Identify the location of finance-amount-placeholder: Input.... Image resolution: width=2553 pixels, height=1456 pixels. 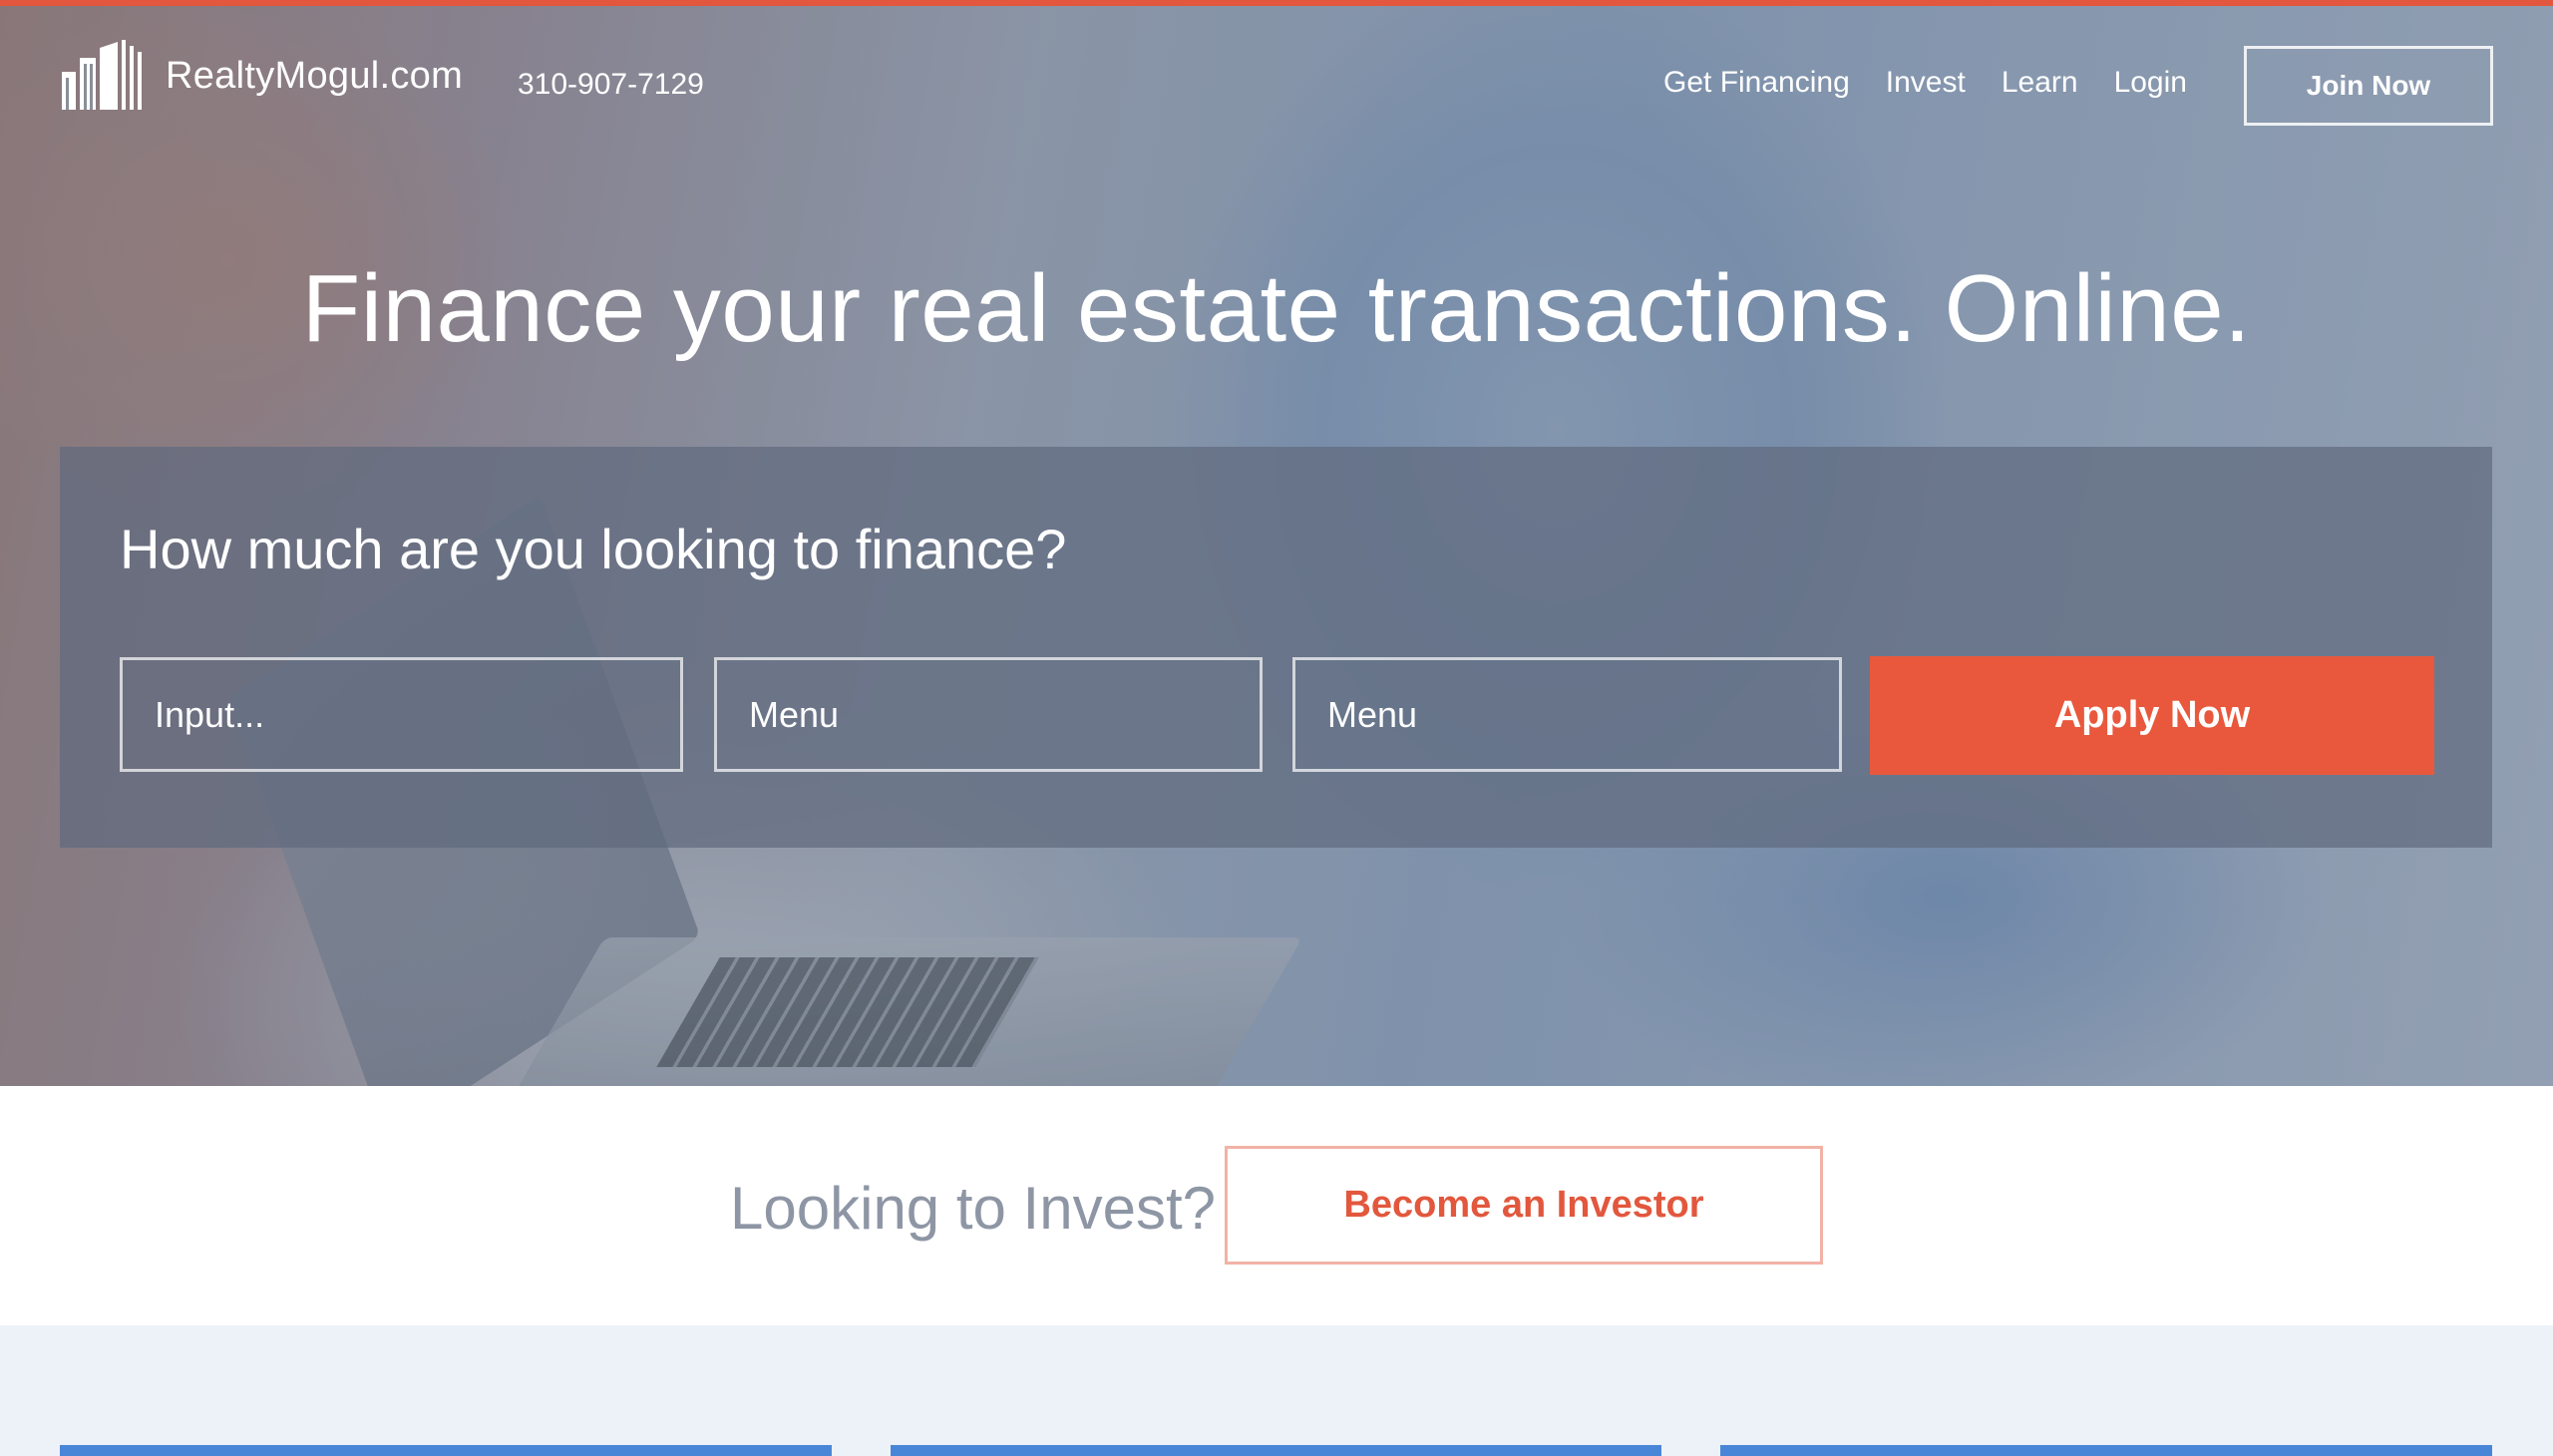
(210, 714).